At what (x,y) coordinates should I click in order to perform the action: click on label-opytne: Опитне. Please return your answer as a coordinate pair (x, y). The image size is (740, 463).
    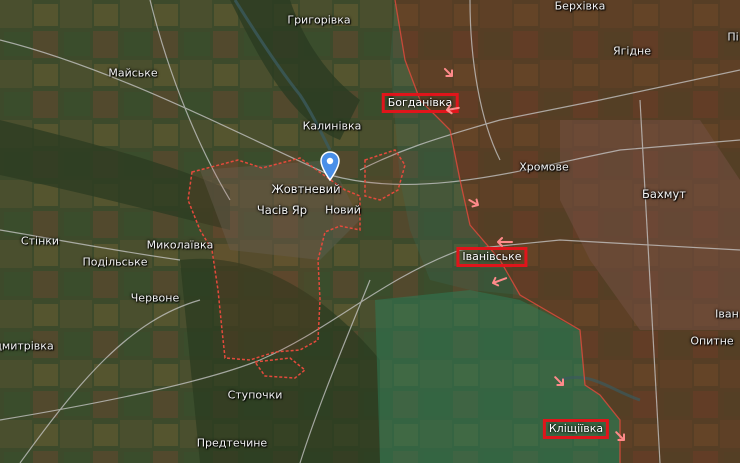
    Looking at the image, I should click on (712, 341).